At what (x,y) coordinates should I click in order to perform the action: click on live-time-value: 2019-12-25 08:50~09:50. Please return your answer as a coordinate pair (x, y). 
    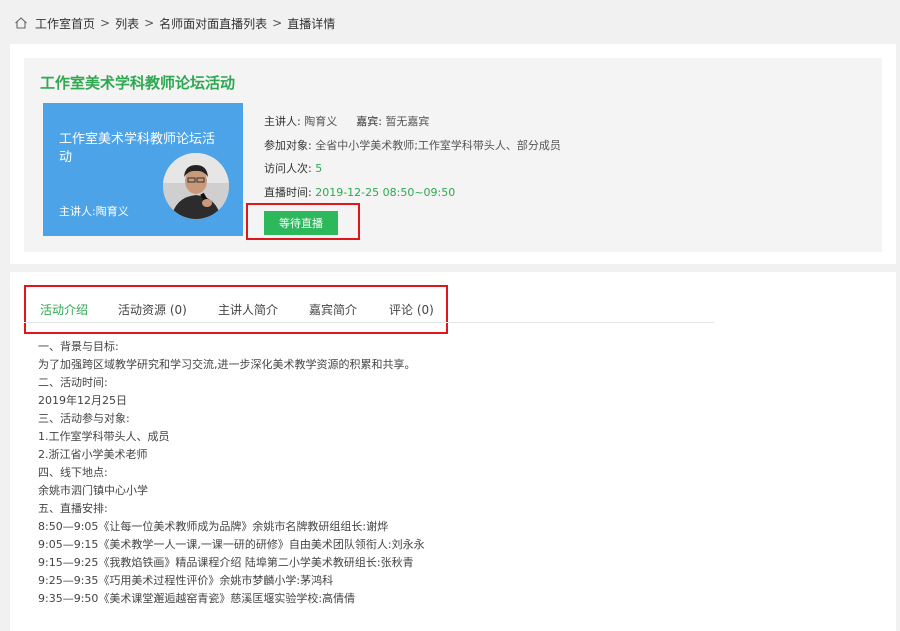
    Looking at the image, I should click on (385, 192).